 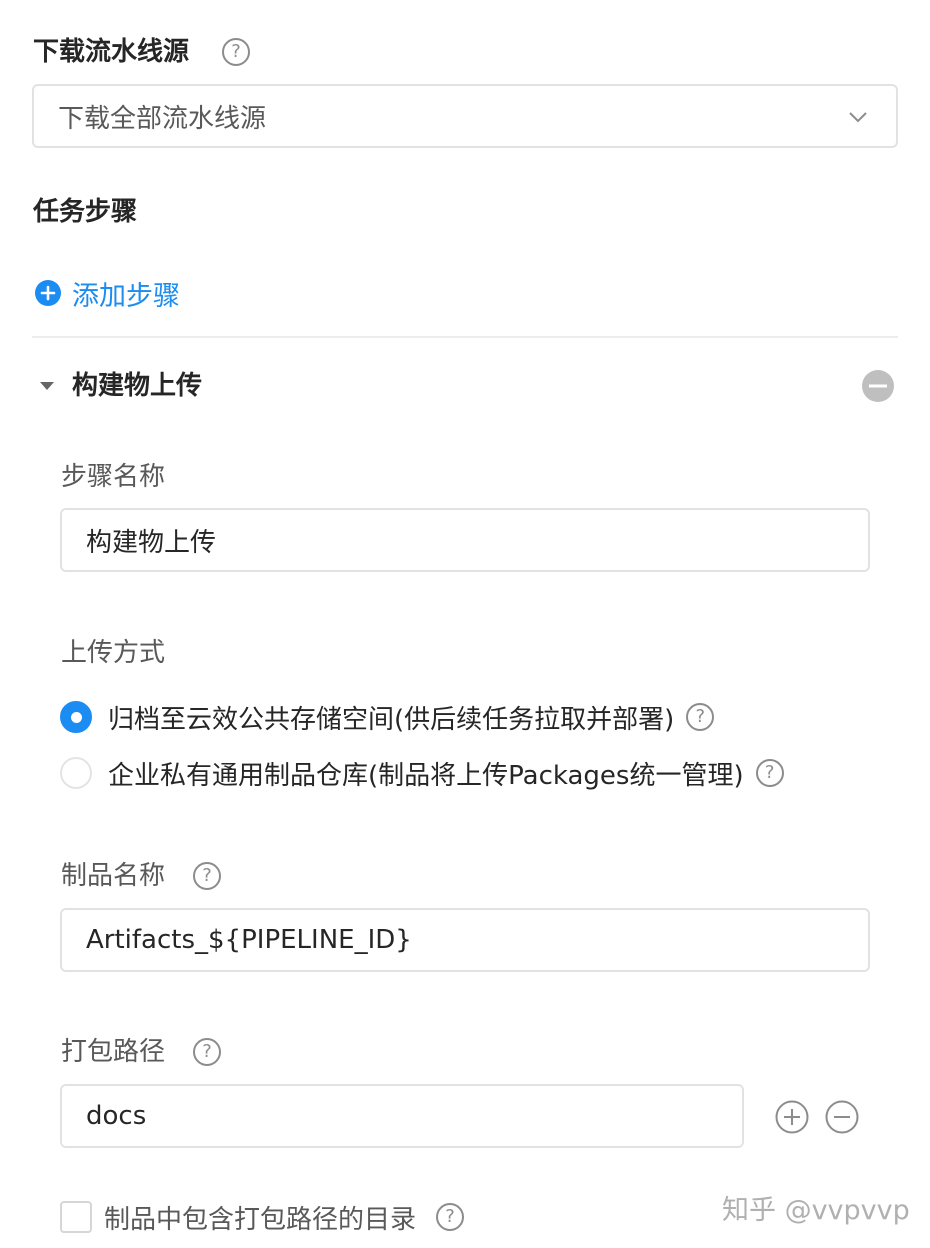 I want to click on download-source-label: 下载流水线源, so click(x=111, y=52).